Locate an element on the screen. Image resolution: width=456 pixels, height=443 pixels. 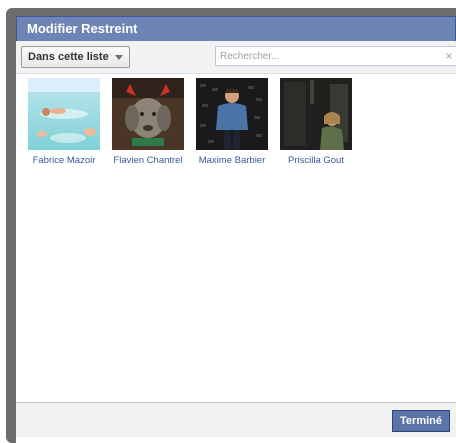
person-card: Maxime Barbier is located at coordinates (232, 122).